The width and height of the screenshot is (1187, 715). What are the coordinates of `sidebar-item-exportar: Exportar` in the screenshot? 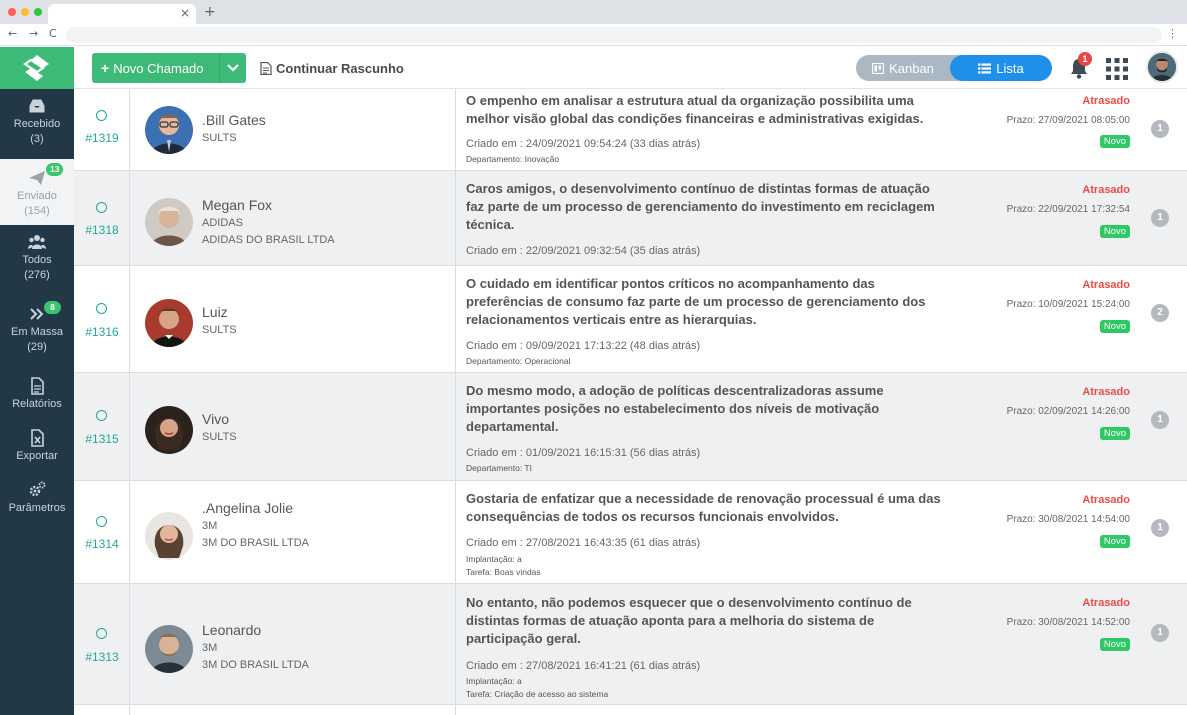 It's located at (37, 446).